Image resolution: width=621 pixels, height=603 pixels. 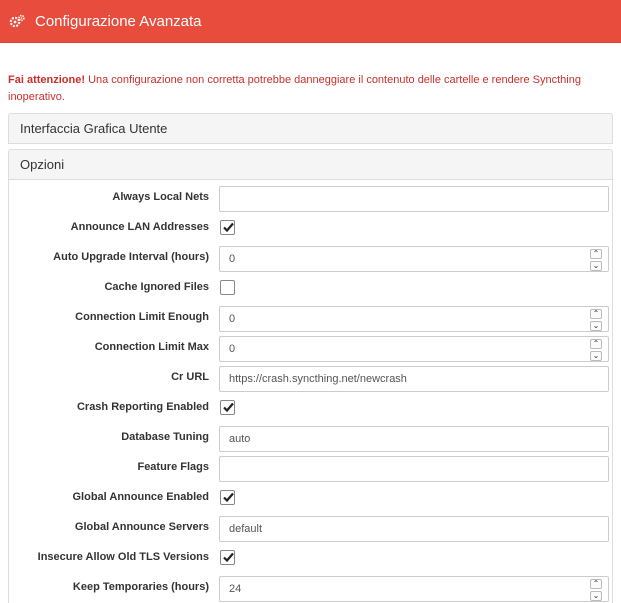 I want to click on option-label: Keep Temporaries (hours), so click(x=140, y=587).